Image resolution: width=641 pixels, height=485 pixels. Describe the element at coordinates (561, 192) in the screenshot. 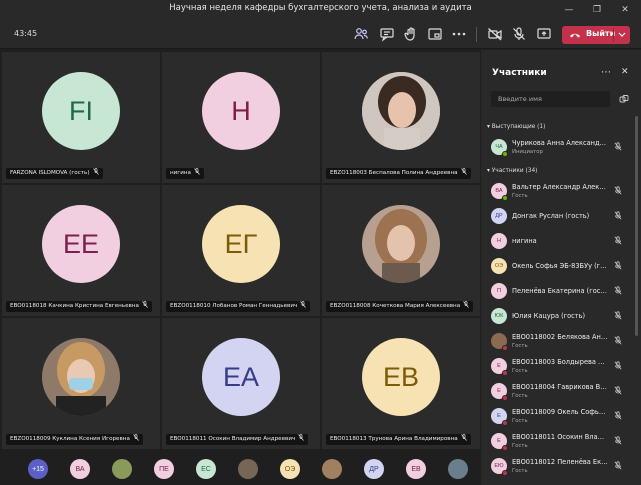

I see `participant-row: ВА Вальтер Александр Алексан... Гость` at that location.